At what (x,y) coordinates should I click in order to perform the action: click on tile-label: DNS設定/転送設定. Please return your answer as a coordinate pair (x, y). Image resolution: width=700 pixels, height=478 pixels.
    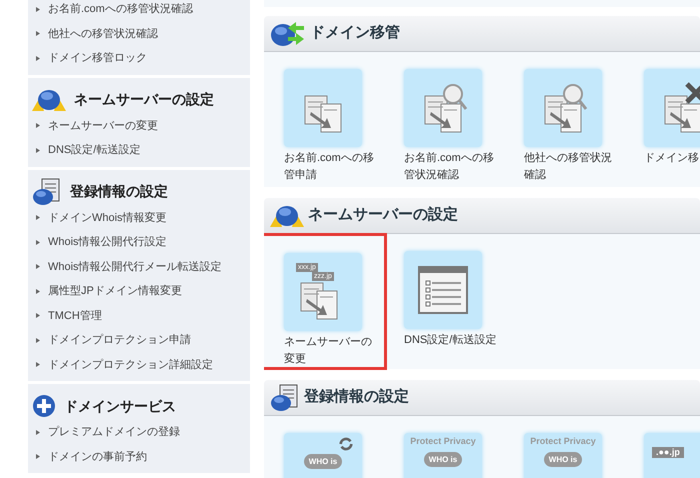
    Looking at the image, I should click on (452, 340).